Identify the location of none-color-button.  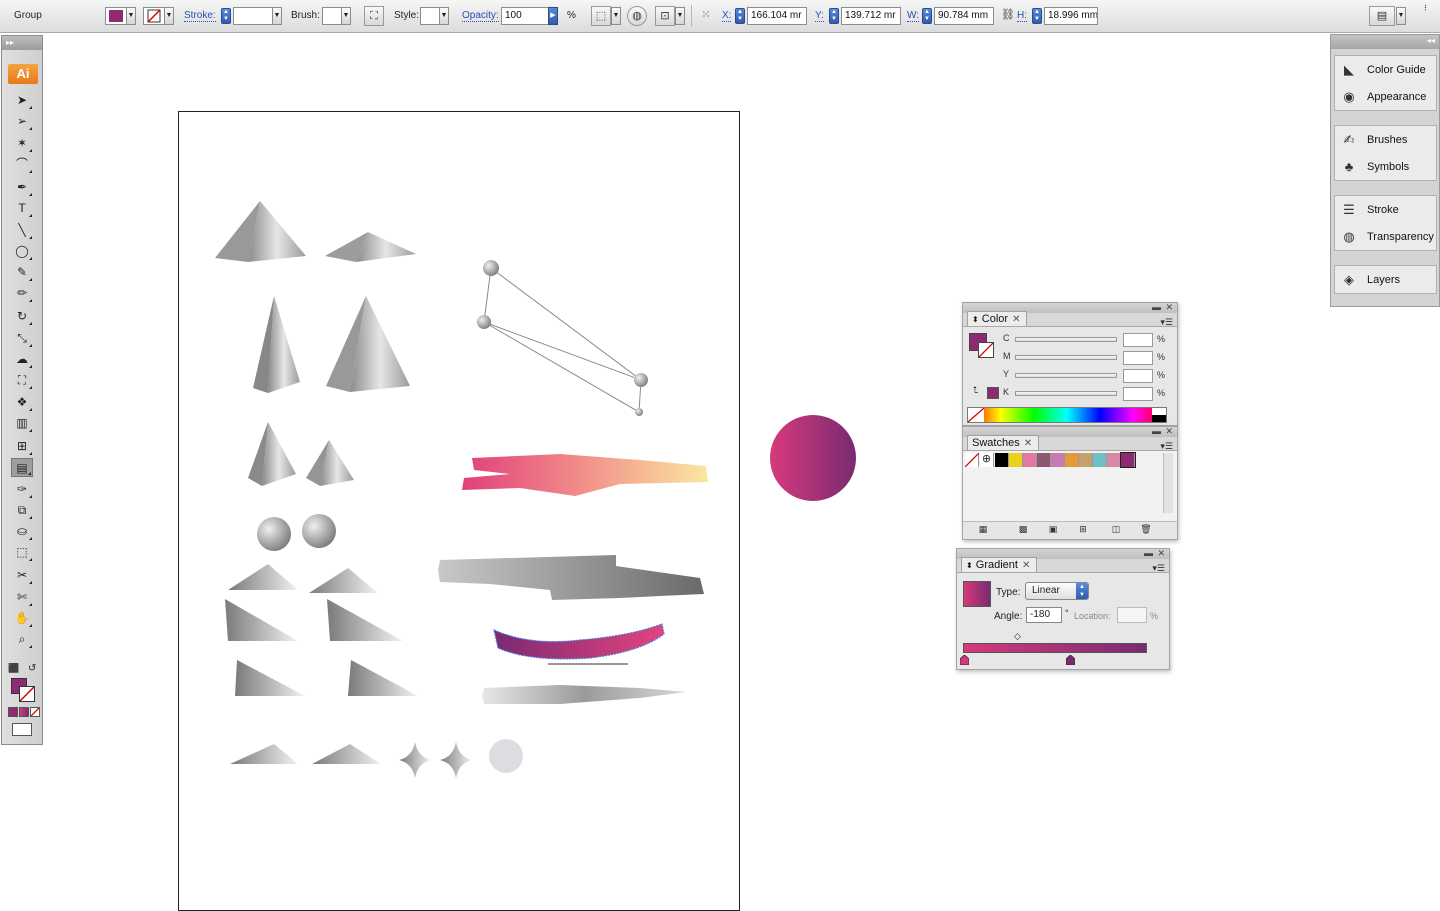
(976, 415).